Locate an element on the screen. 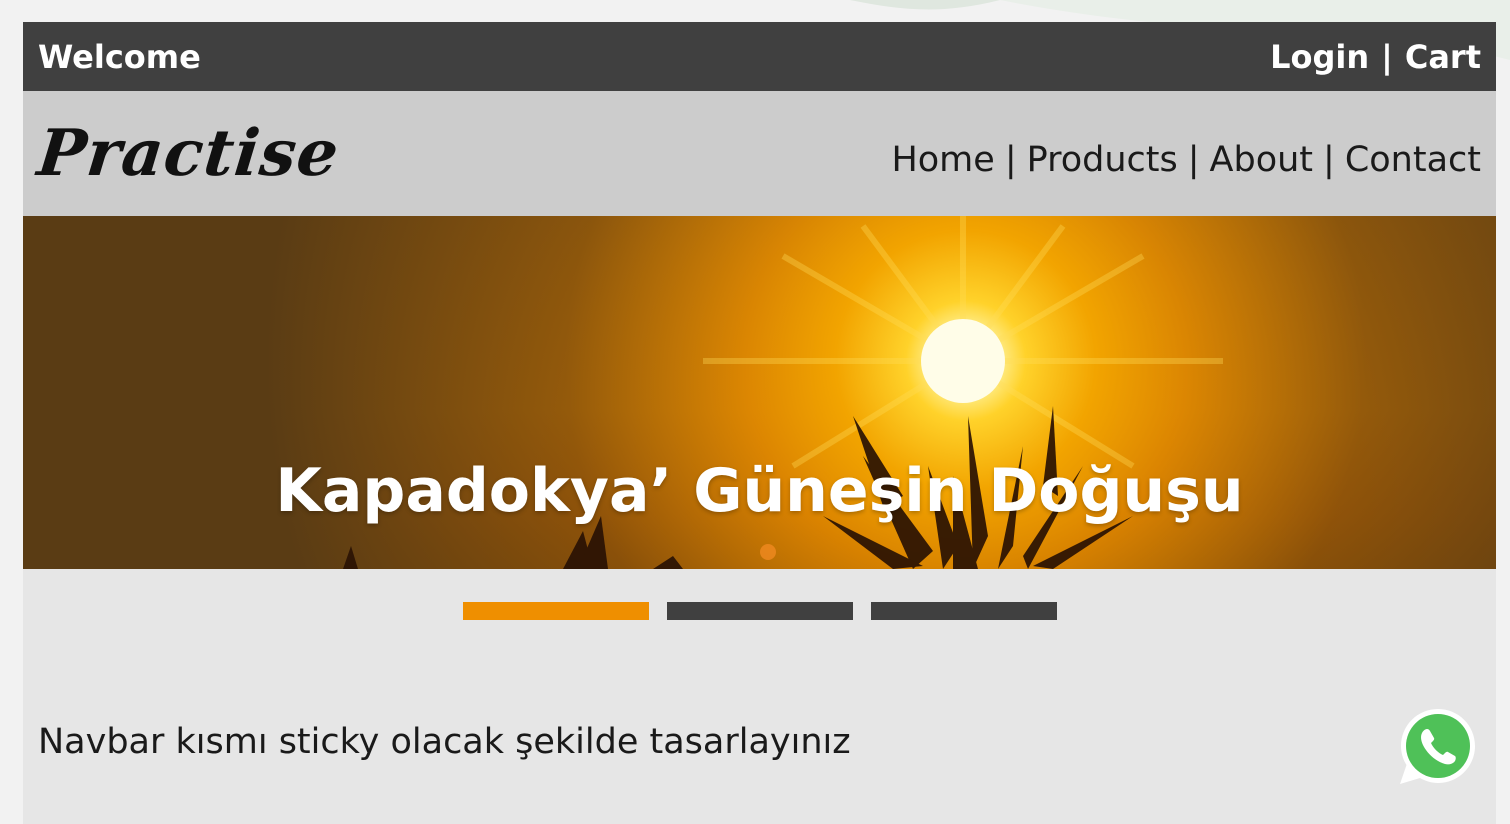 This screenshot has height=824, width=1510. nav-contact: Contact is located at coordinates (1413, 160).